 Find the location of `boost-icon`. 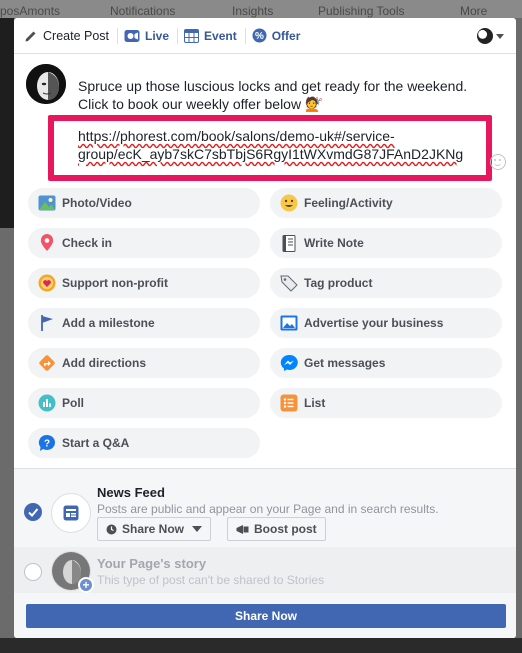

boost-icon is located at coordinates (242, 529).